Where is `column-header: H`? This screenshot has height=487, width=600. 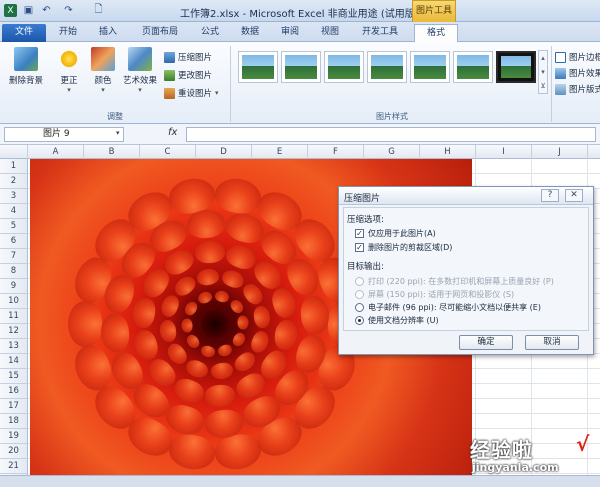 column-header: H is located at coordinates (448, 152).